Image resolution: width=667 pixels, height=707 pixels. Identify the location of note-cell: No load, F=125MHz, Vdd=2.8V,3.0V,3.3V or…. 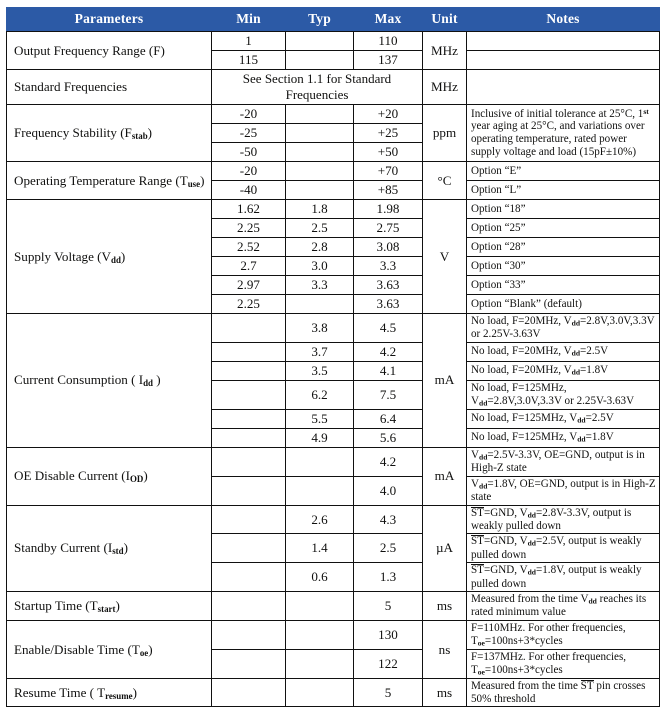
(563, 394).